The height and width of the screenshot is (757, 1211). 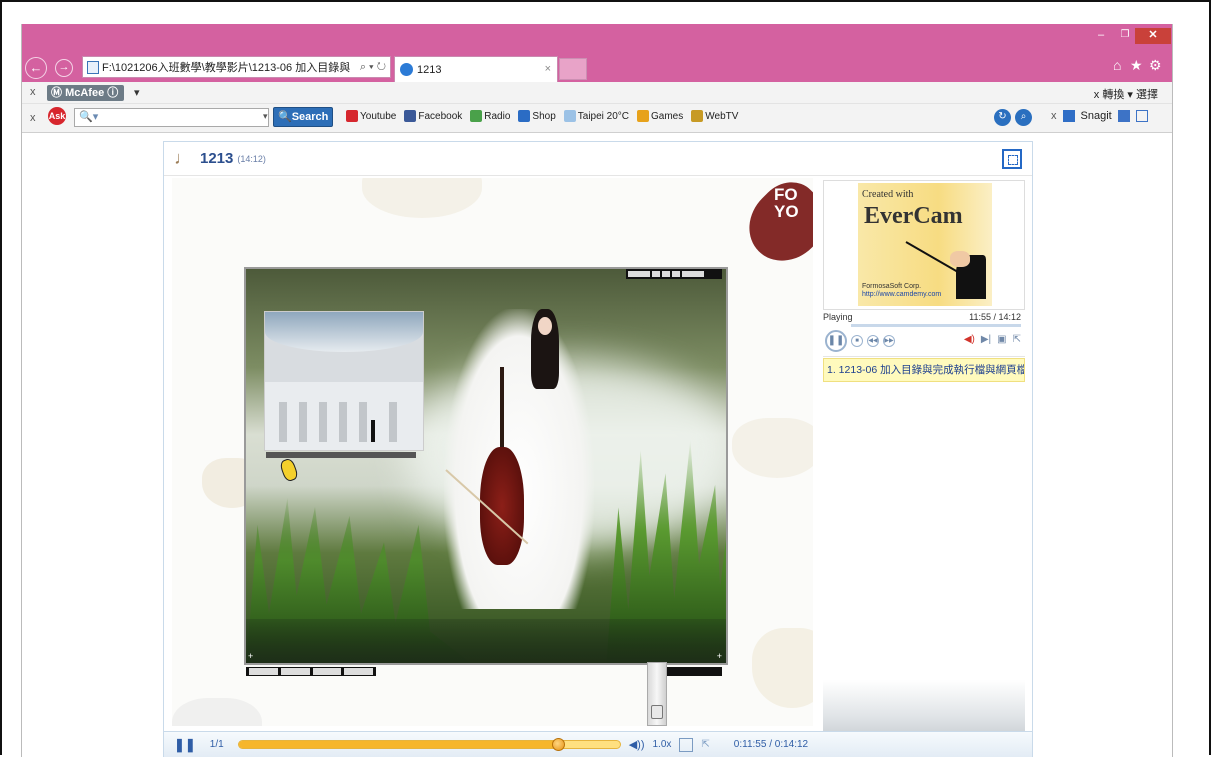 I want to click on quick-link-label: Youtube, so click(x=378, y=116).